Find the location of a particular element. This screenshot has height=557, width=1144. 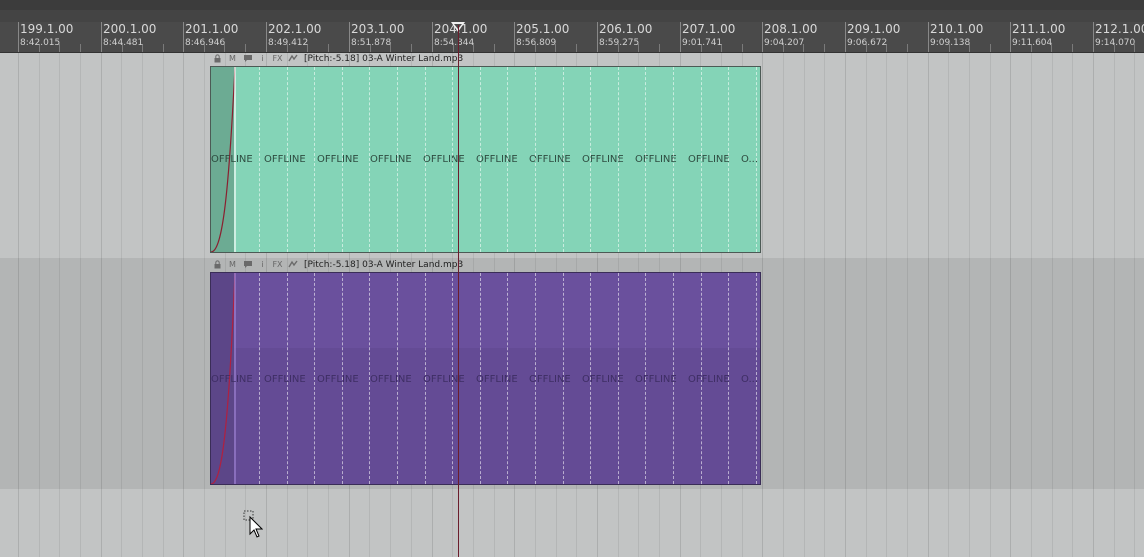

ruler-bar-label: 212.1.00 is located at coordinates (1119, 29).